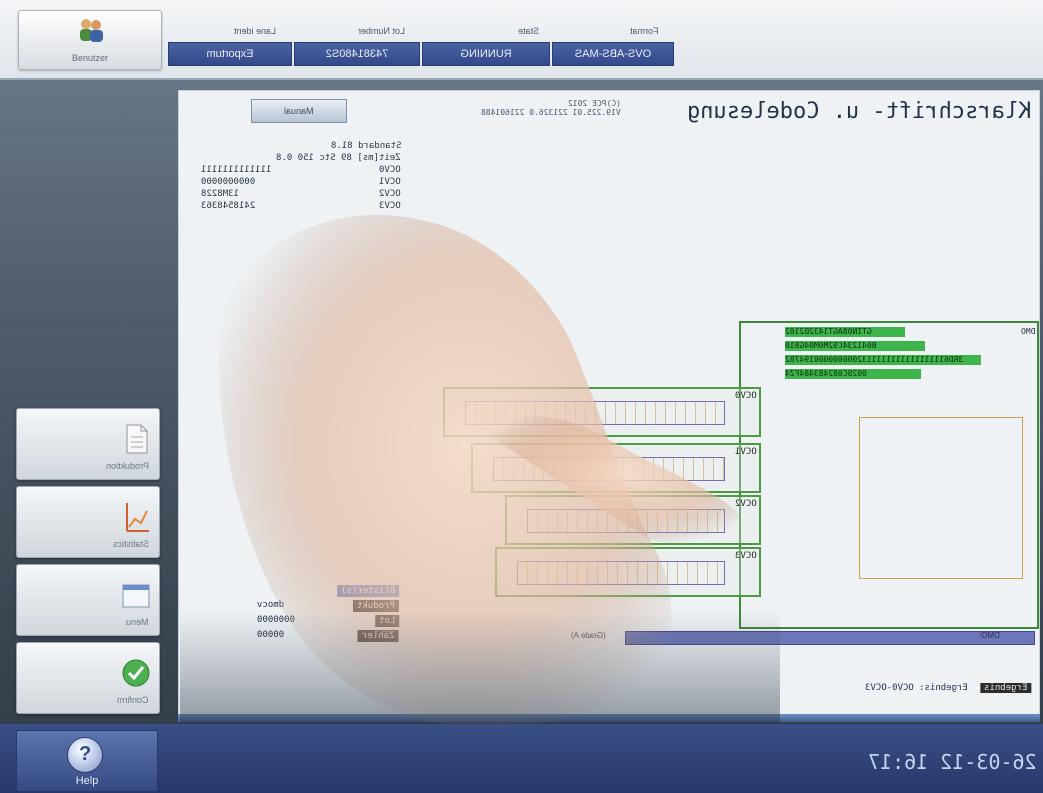 Image resolution: width=1043 pixels, height=793 pixels. I want to click on document-icon, so click(137, 439).